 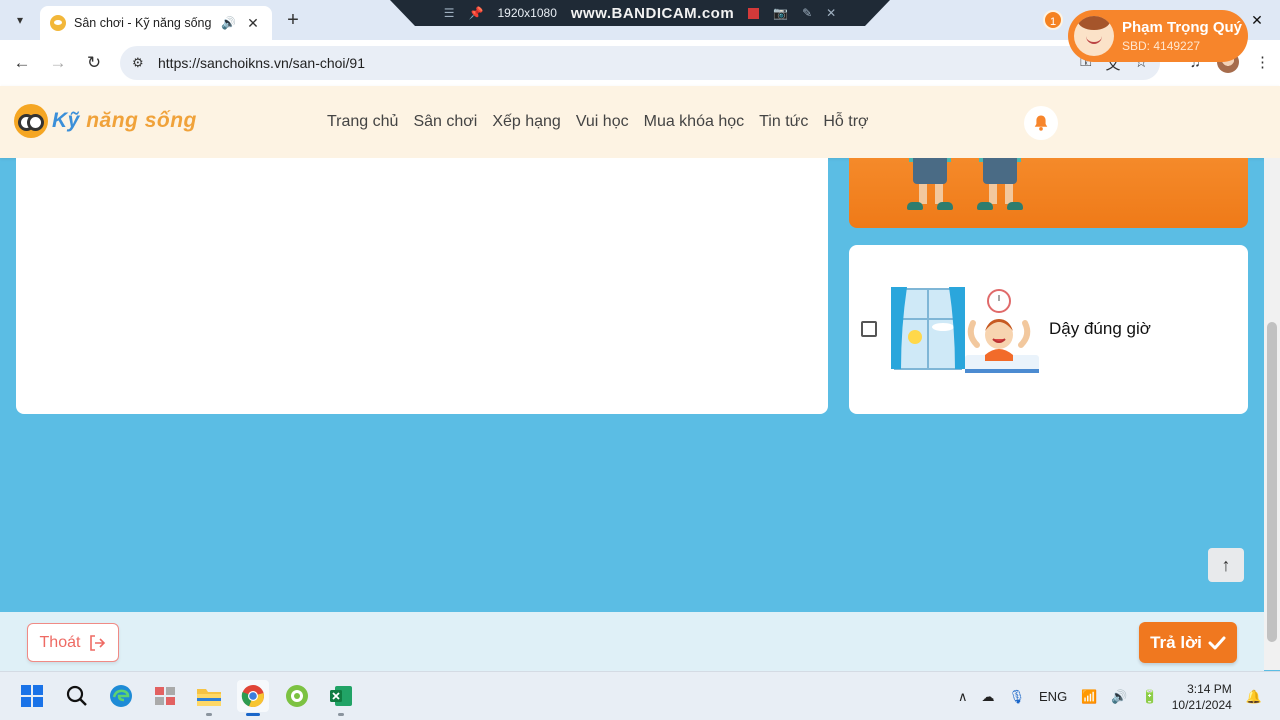 I want to click on camera-icon: 📷, so click(x=780, y=13).